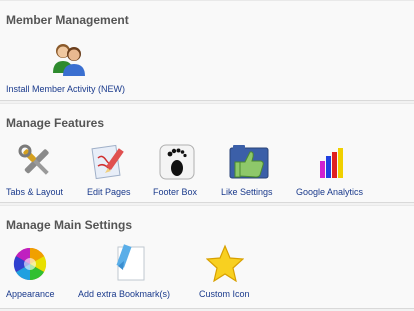  I want to click on like-settings-label: Like Settings, so click(247, 192).